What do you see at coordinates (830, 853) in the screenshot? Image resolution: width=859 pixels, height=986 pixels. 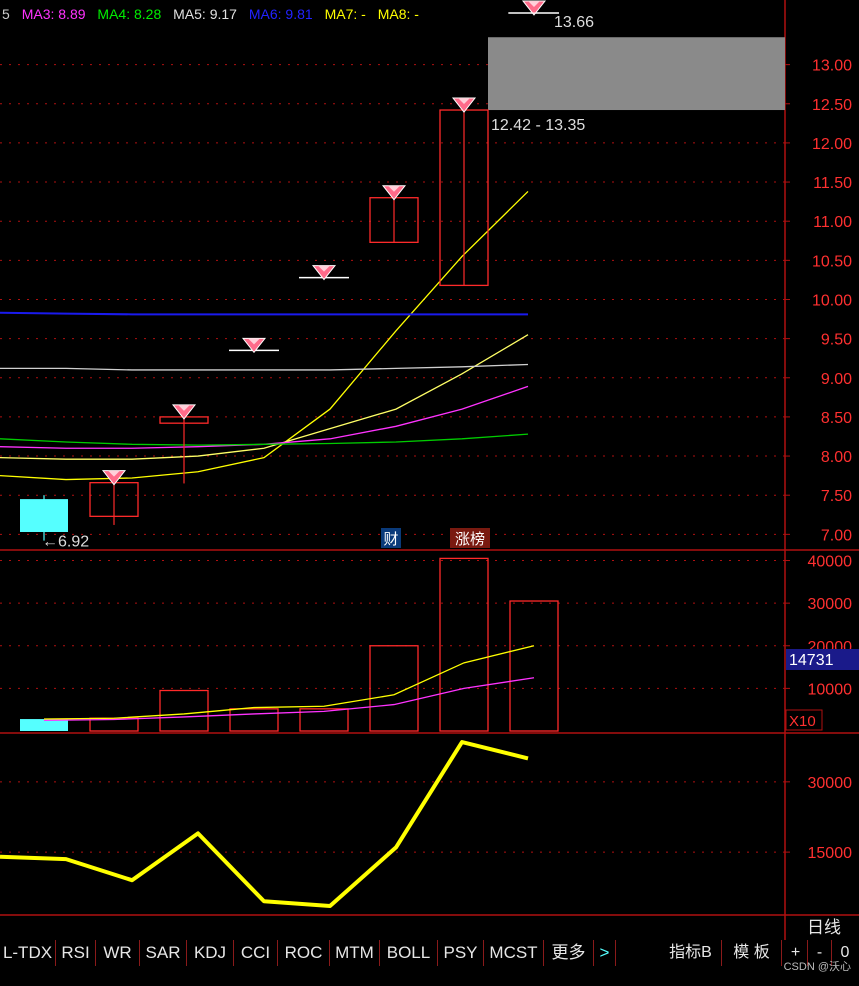 I see `indicator-tick-label: 15000` at bounding box center [830, 853].